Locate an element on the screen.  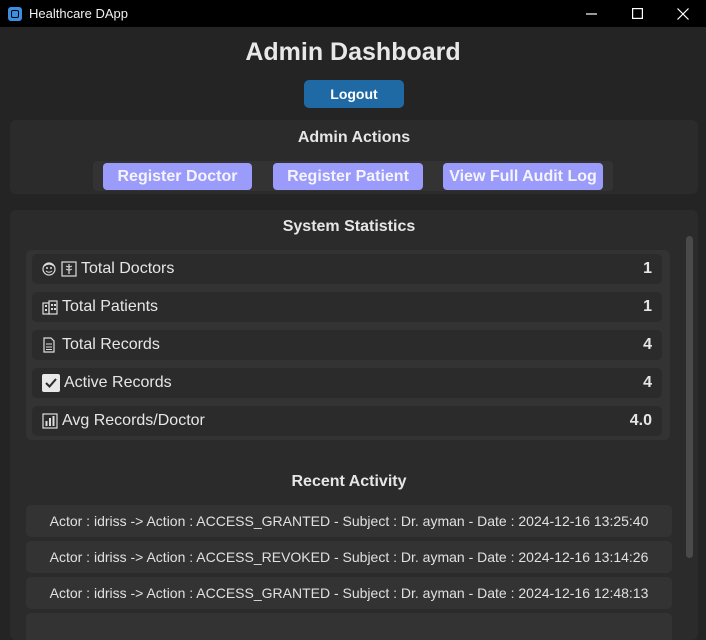
page-title: Admin Dashboard is located at coordinates (353, 52).